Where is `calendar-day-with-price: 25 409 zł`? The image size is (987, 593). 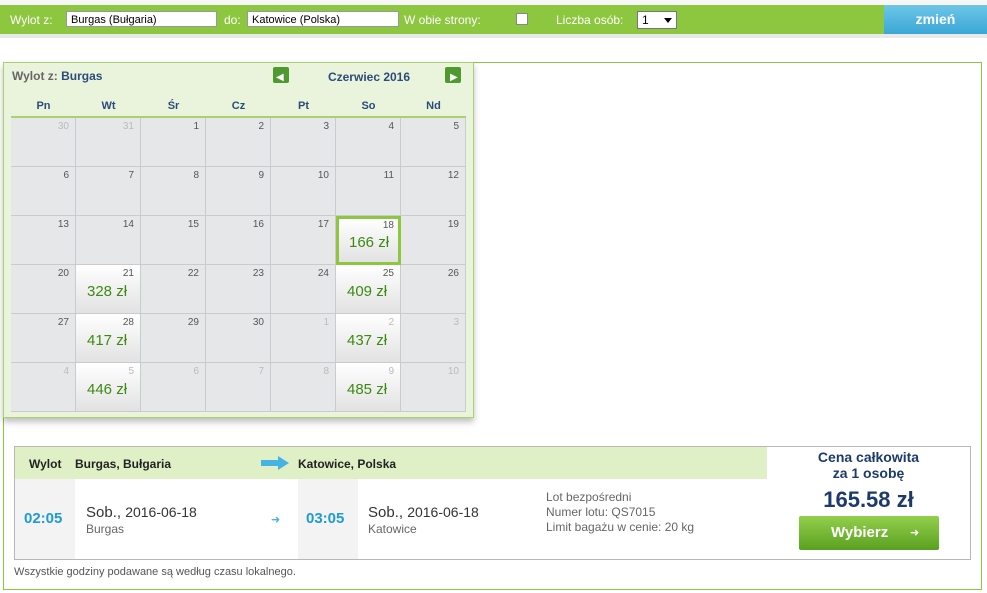 calendar-day-with-price: 25 409 zł is located at coordinates (368, 289).